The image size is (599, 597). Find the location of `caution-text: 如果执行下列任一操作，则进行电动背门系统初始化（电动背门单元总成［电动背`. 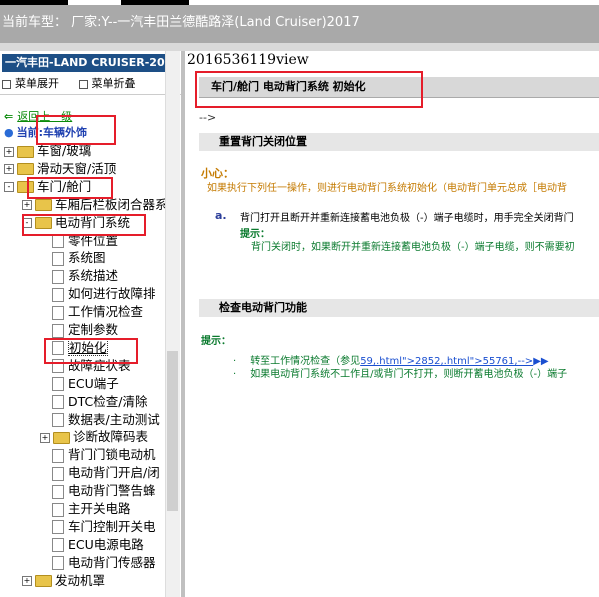

caution-text: 如果执行下列任一操作，则进行电动背门系统初始化（电动背门单元总成［电动背 is located at coordinates (387, 188).